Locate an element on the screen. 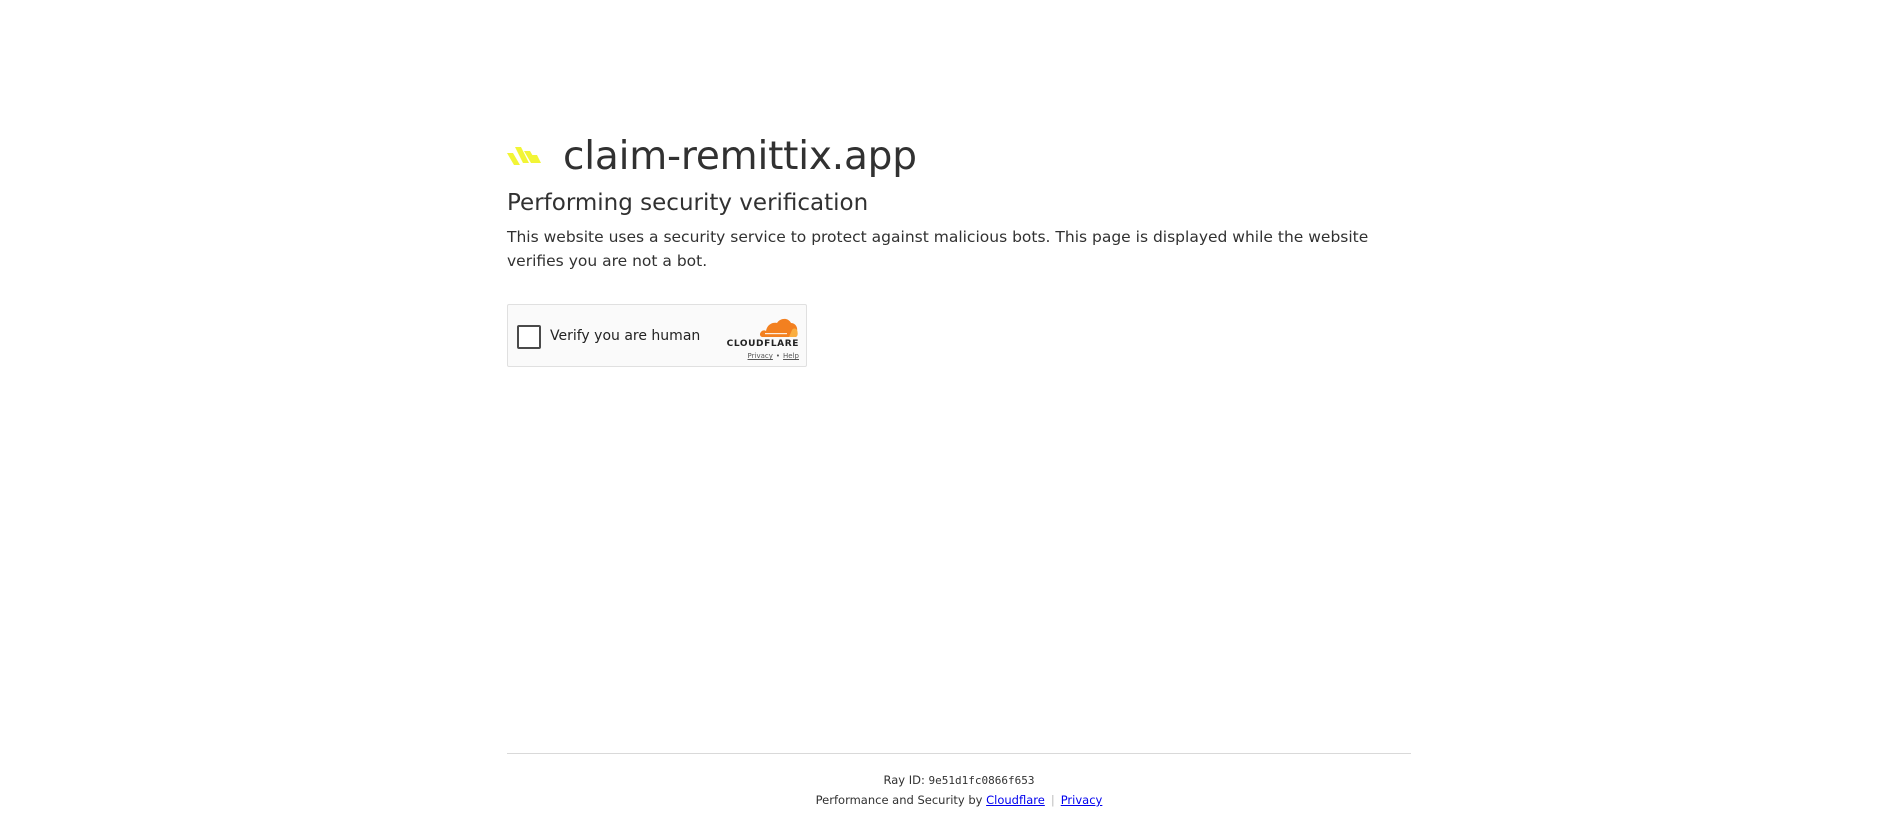 The height and width of the screenshot is (818, 1902). page-heading: Performing security verification is located at coordinates (688, 203).